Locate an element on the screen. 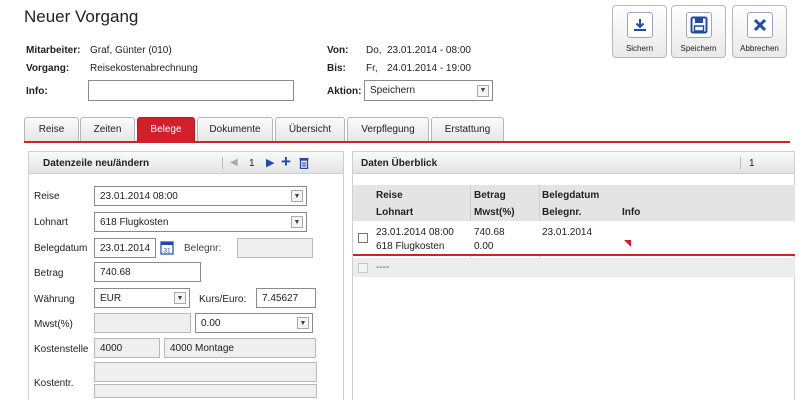 The image size is (800, 400). mitarbeiter-label: Mitarbeiter: is located at coordinates (53, 50).